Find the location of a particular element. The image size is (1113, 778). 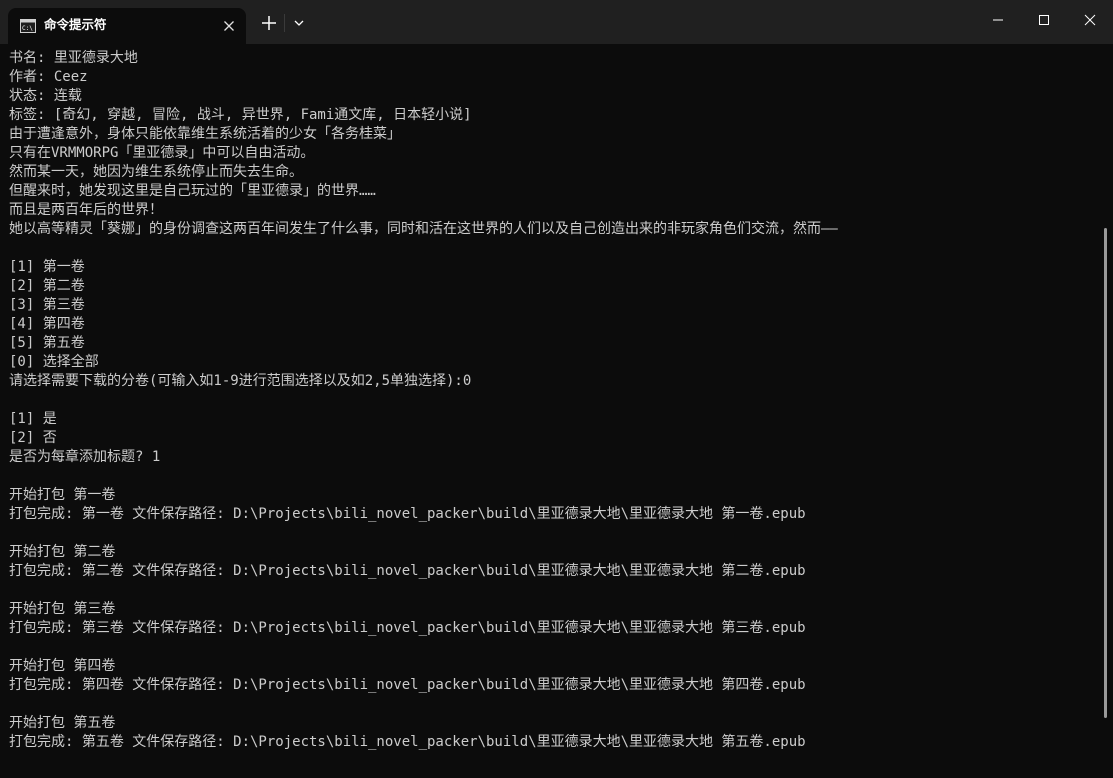

console-line: [4] 第四卷 is located at coordinates (47, 324).